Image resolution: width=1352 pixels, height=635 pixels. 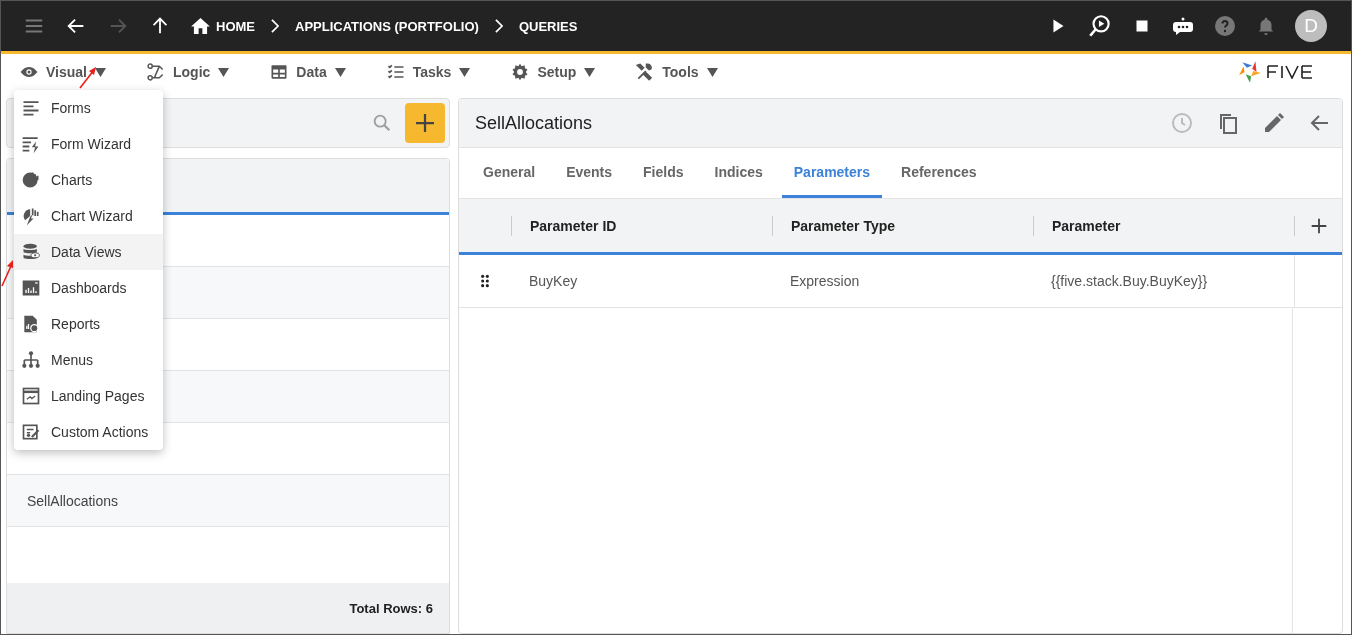 I want to click on flow-icon, so click(x=156, y=72).